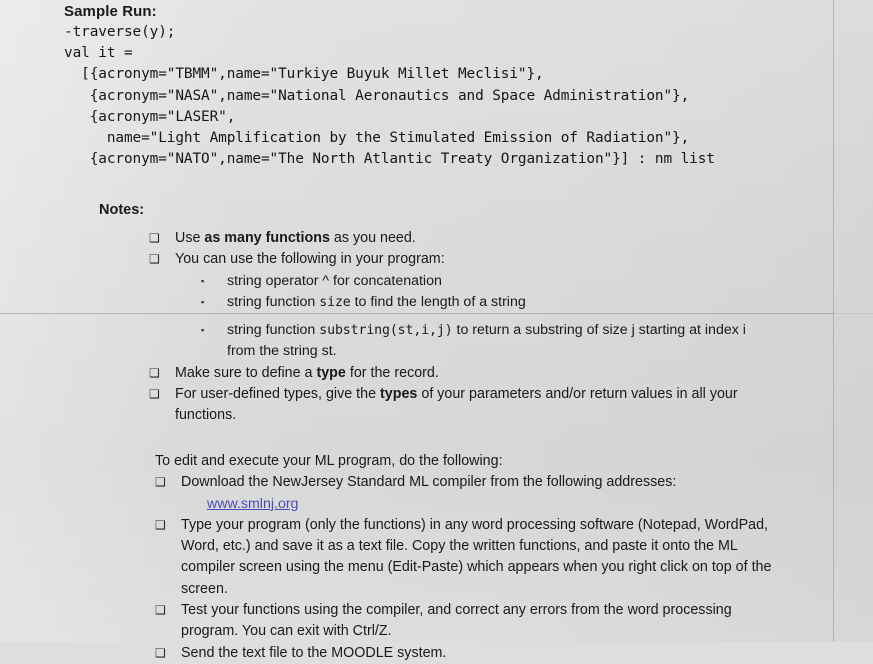 This screenshot has width=873, height=664. Describe the element at coordinates (122, 210) in the screenshot. I see `notes-heading: Notes:` at that location.